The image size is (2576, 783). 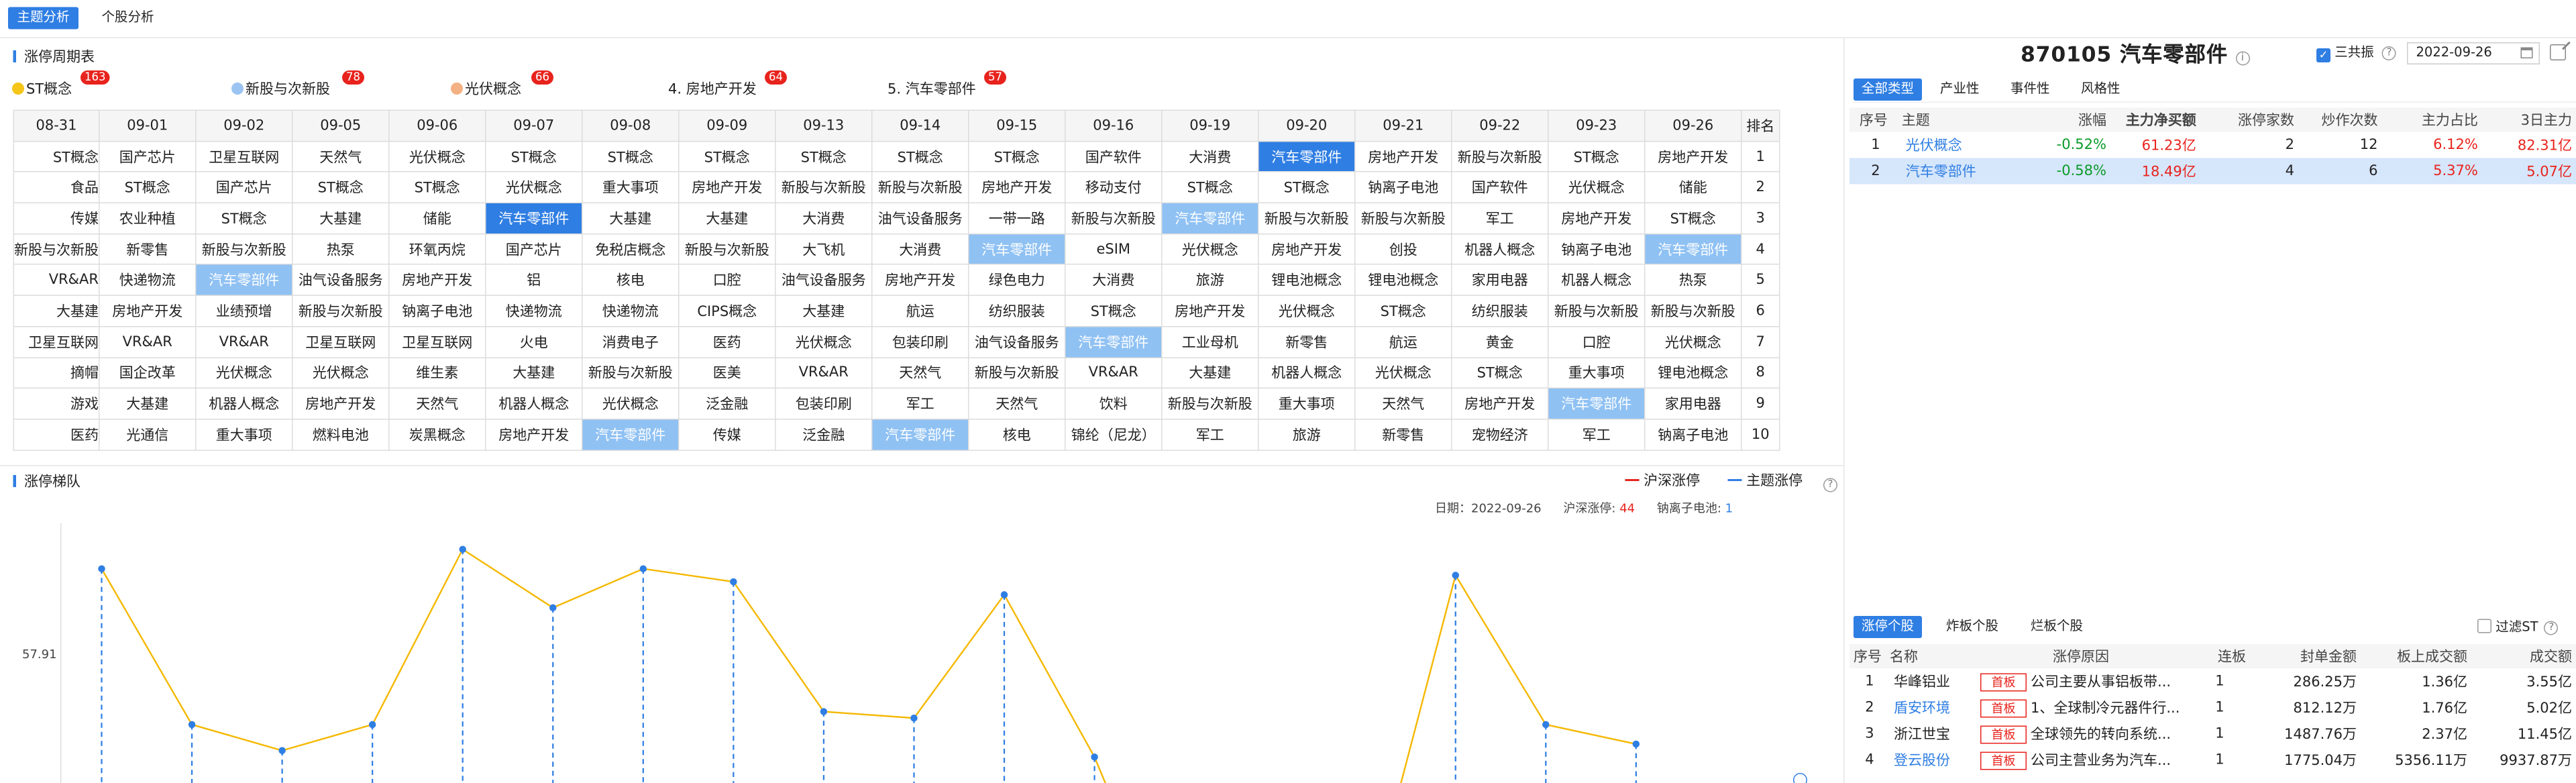 I want to click on seal-amount: 286.25万, so click(x=2325, y=682).